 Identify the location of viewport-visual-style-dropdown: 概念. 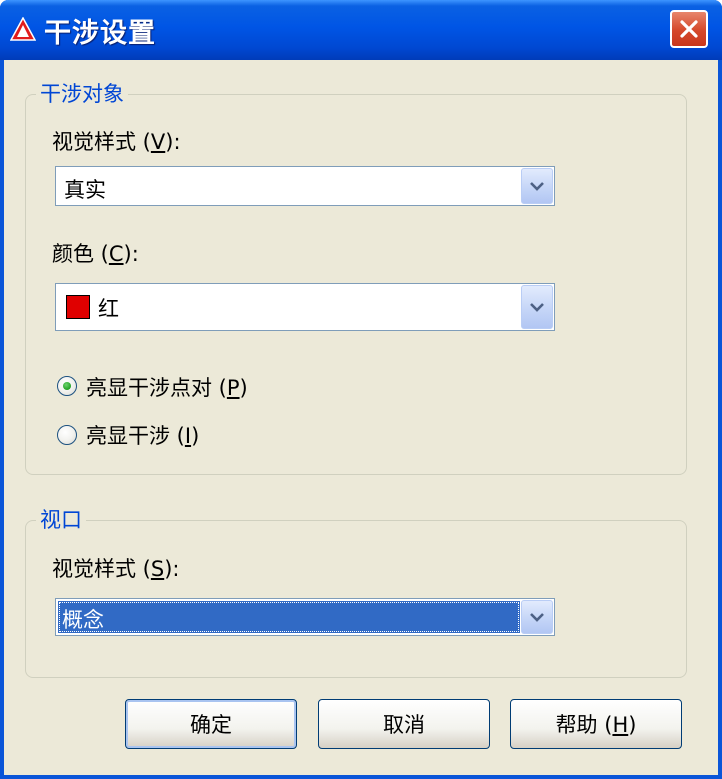
(305, 617).